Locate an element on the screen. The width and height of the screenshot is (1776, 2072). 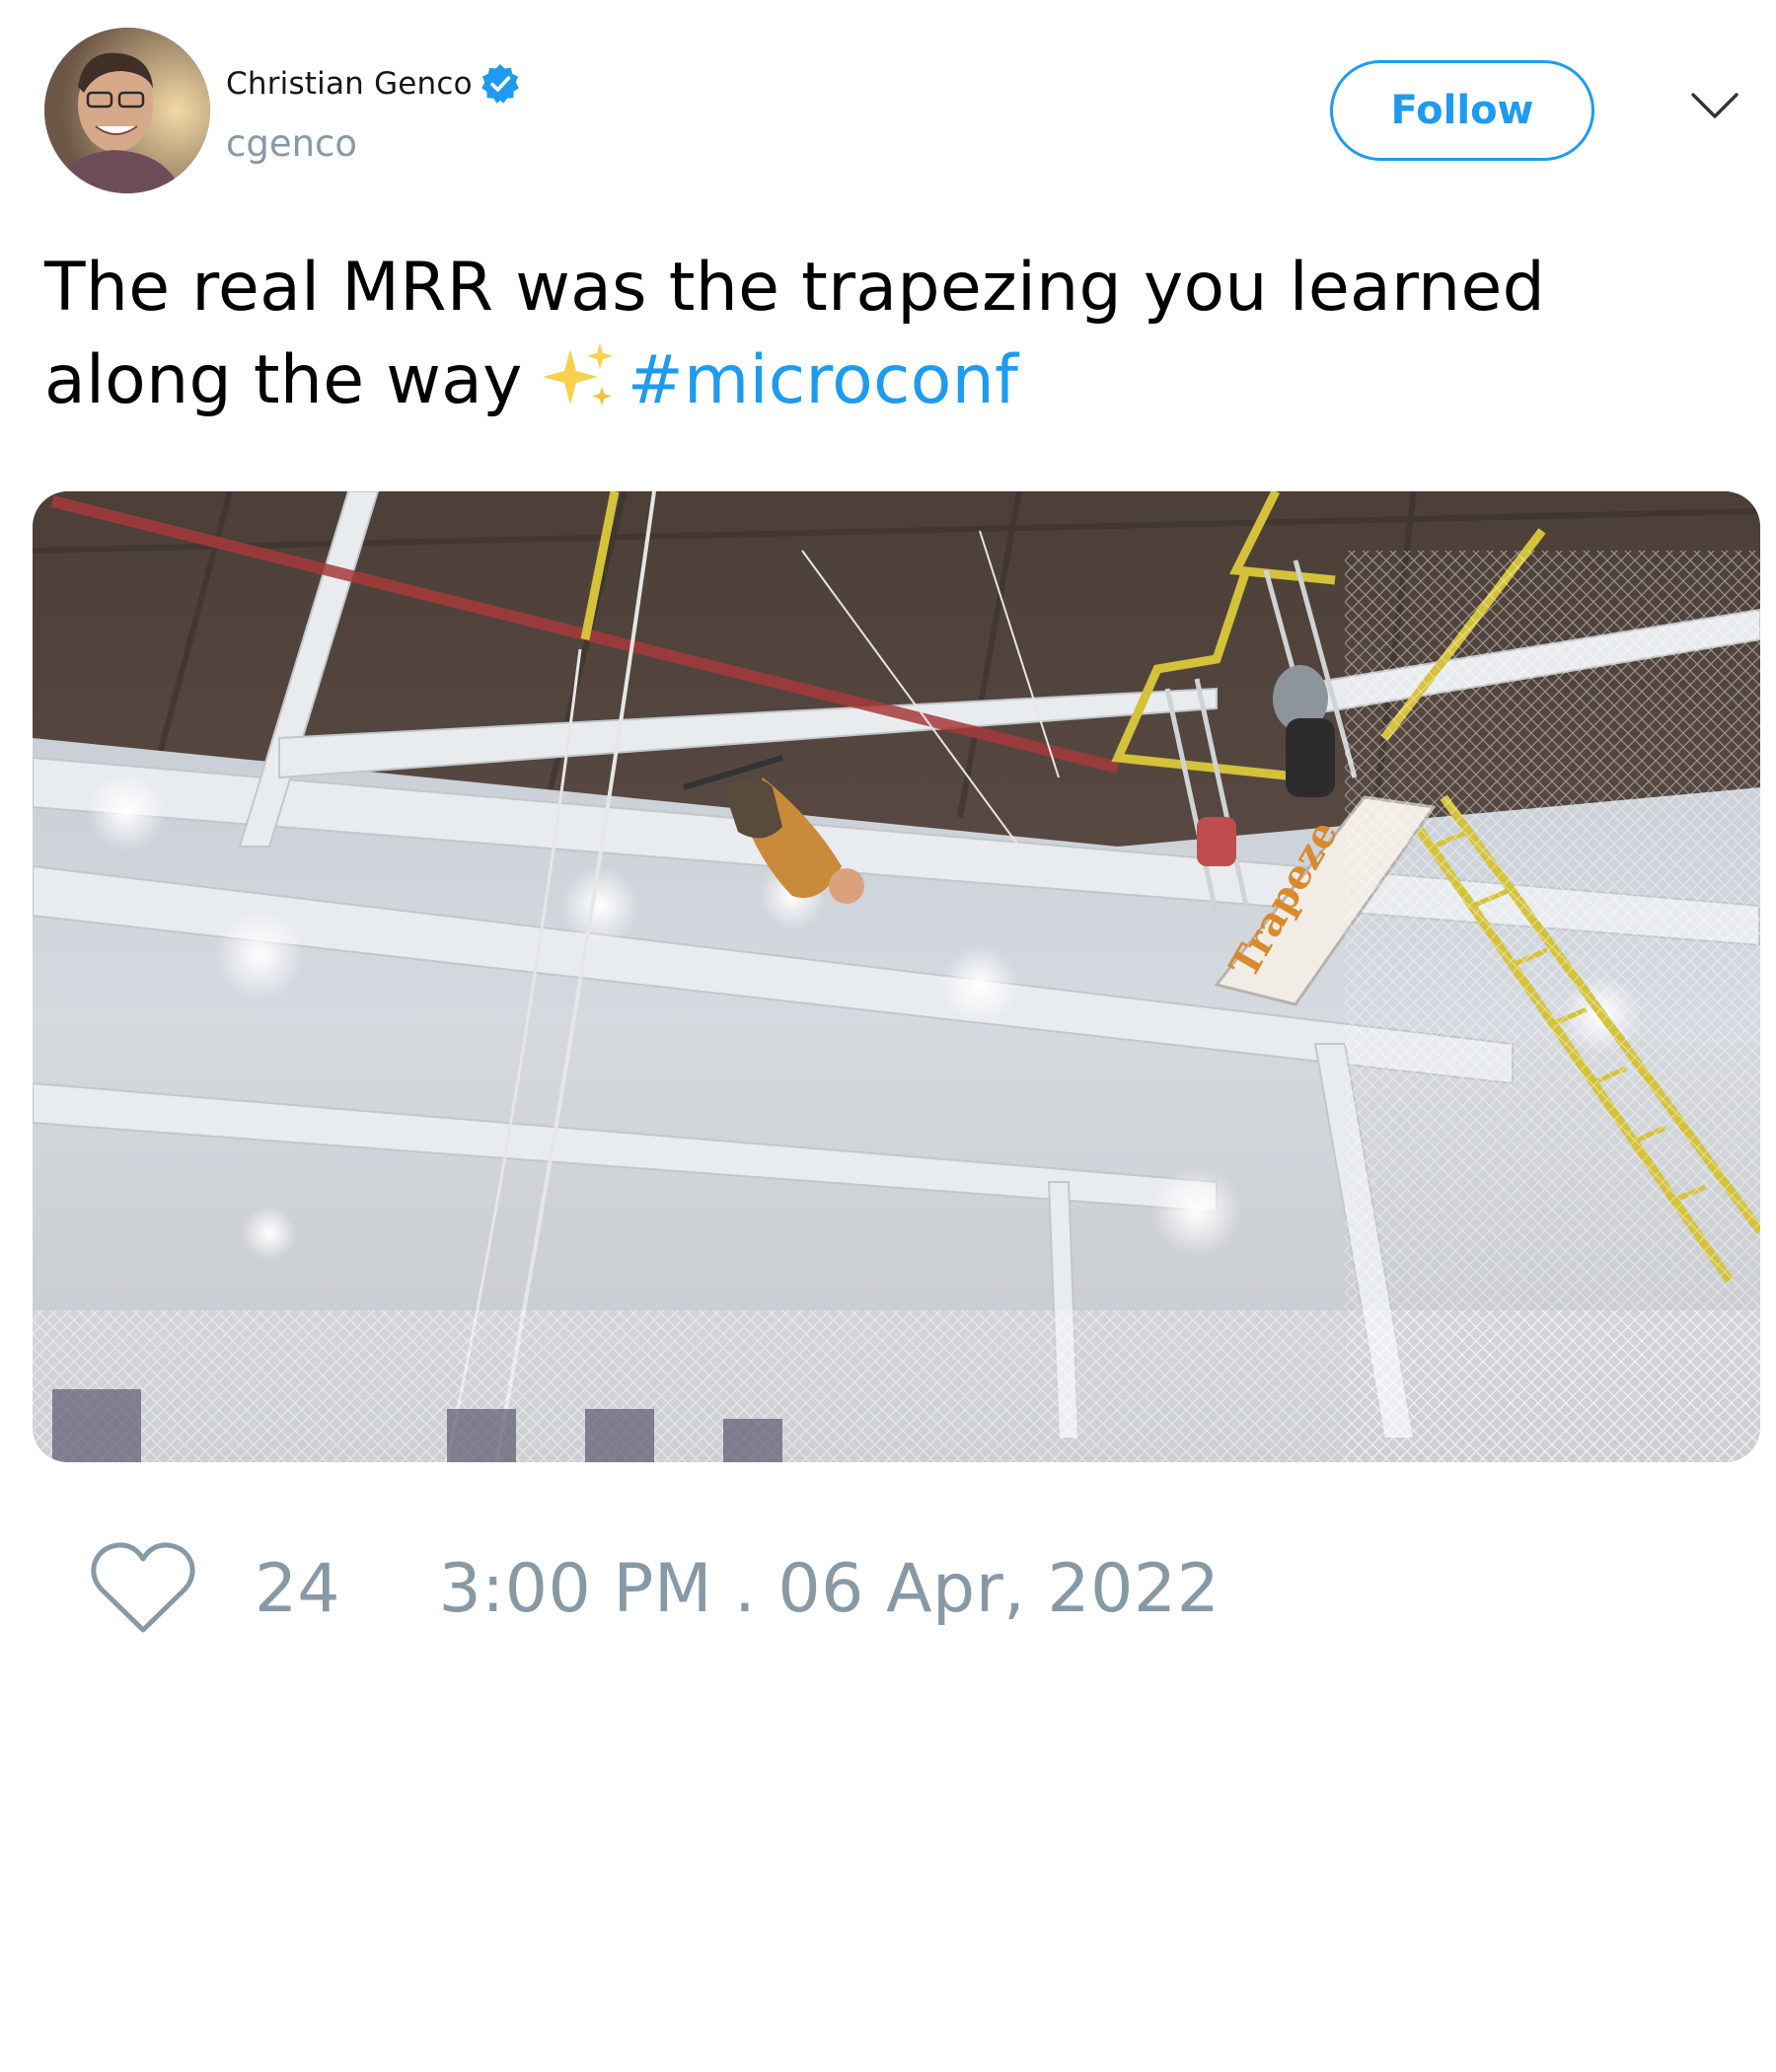
author-block: Christian Genco cgenco is located at coordinates (374, 113).